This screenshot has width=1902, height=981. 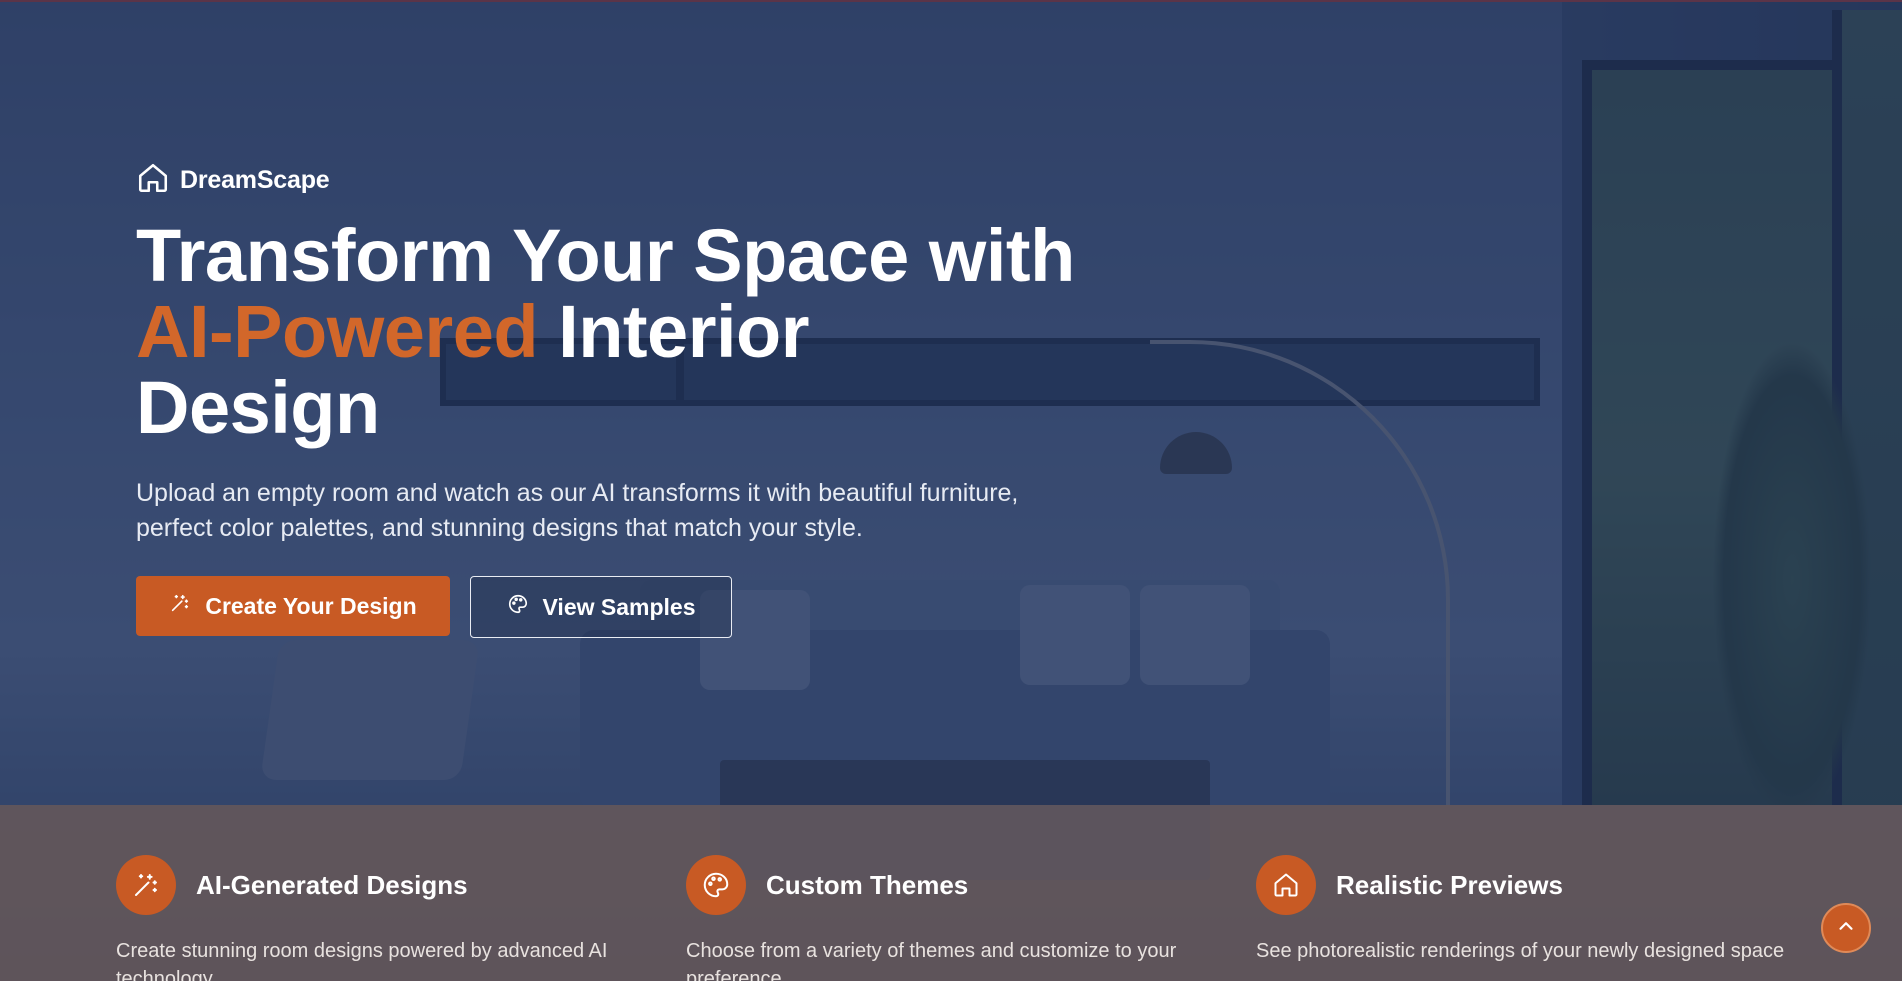 What do you see at coordinates (1449, 884) in the screenshot?
I see `feature-title: Realistic Previews` at bounding box center [1449, 884].